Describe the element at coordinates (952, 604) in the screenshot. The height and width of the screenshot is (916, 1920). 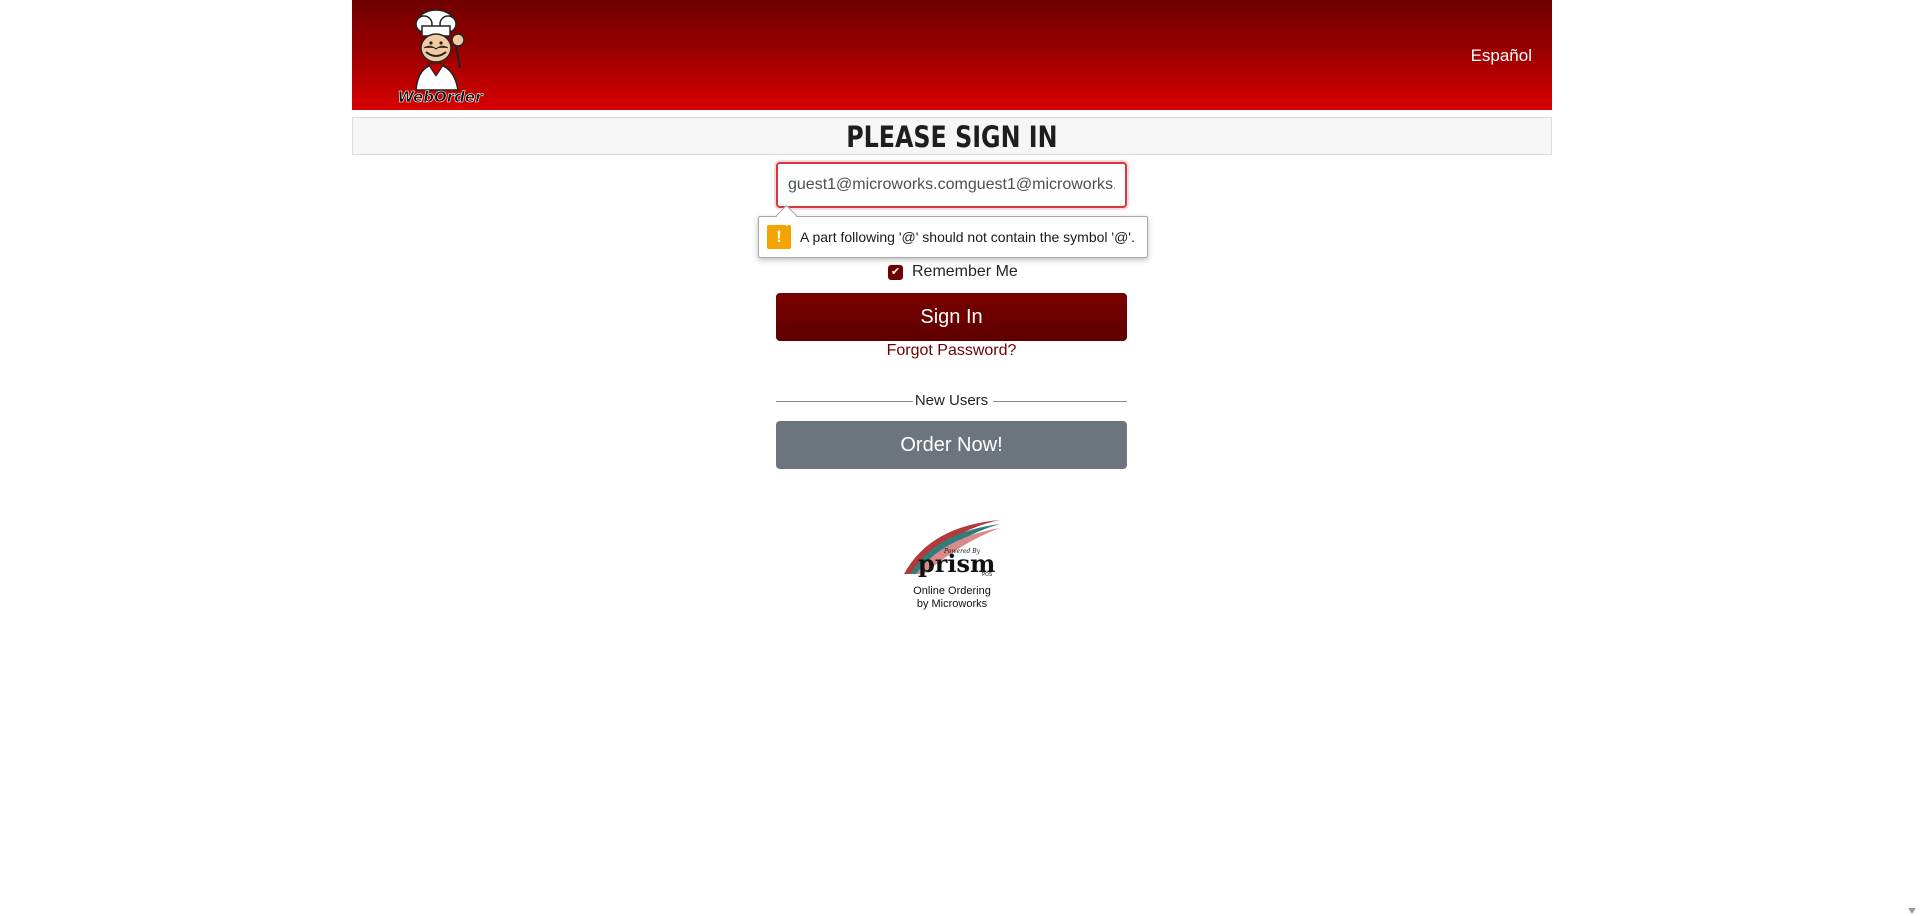
I see `prism-caption-line2: by Microworks` at that location.